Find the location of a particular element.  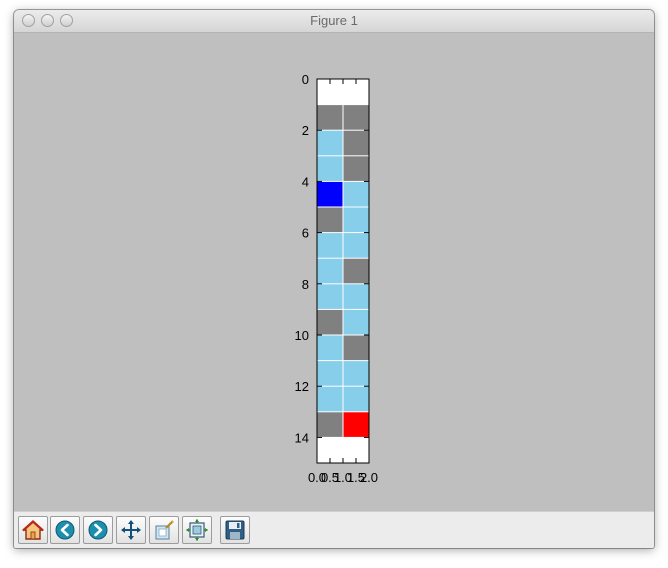

y-tick-label: 6 is located at coordinates (305, 233).